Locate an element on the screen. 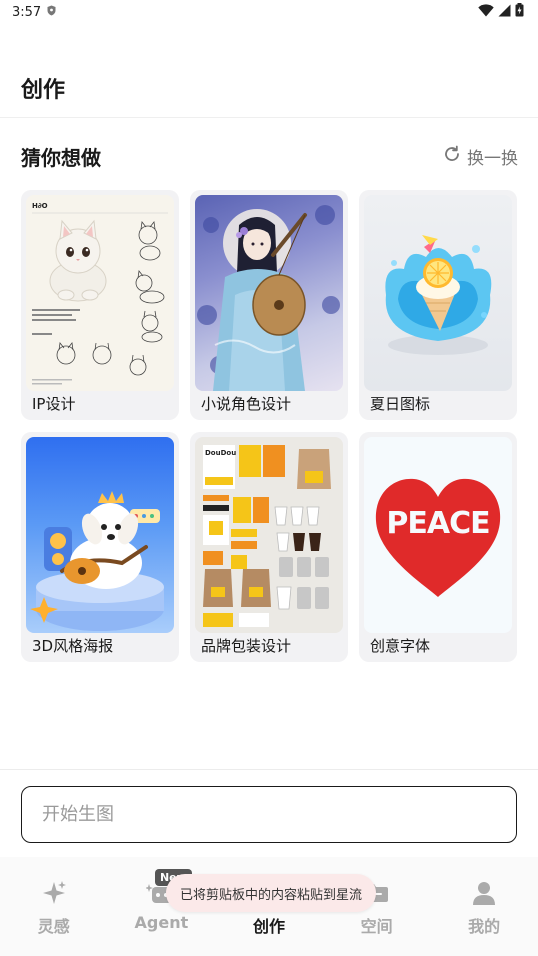 The height and width of the screenshot is (956, 538). status-bar: 3:57 is located at coordinates (269, 12).